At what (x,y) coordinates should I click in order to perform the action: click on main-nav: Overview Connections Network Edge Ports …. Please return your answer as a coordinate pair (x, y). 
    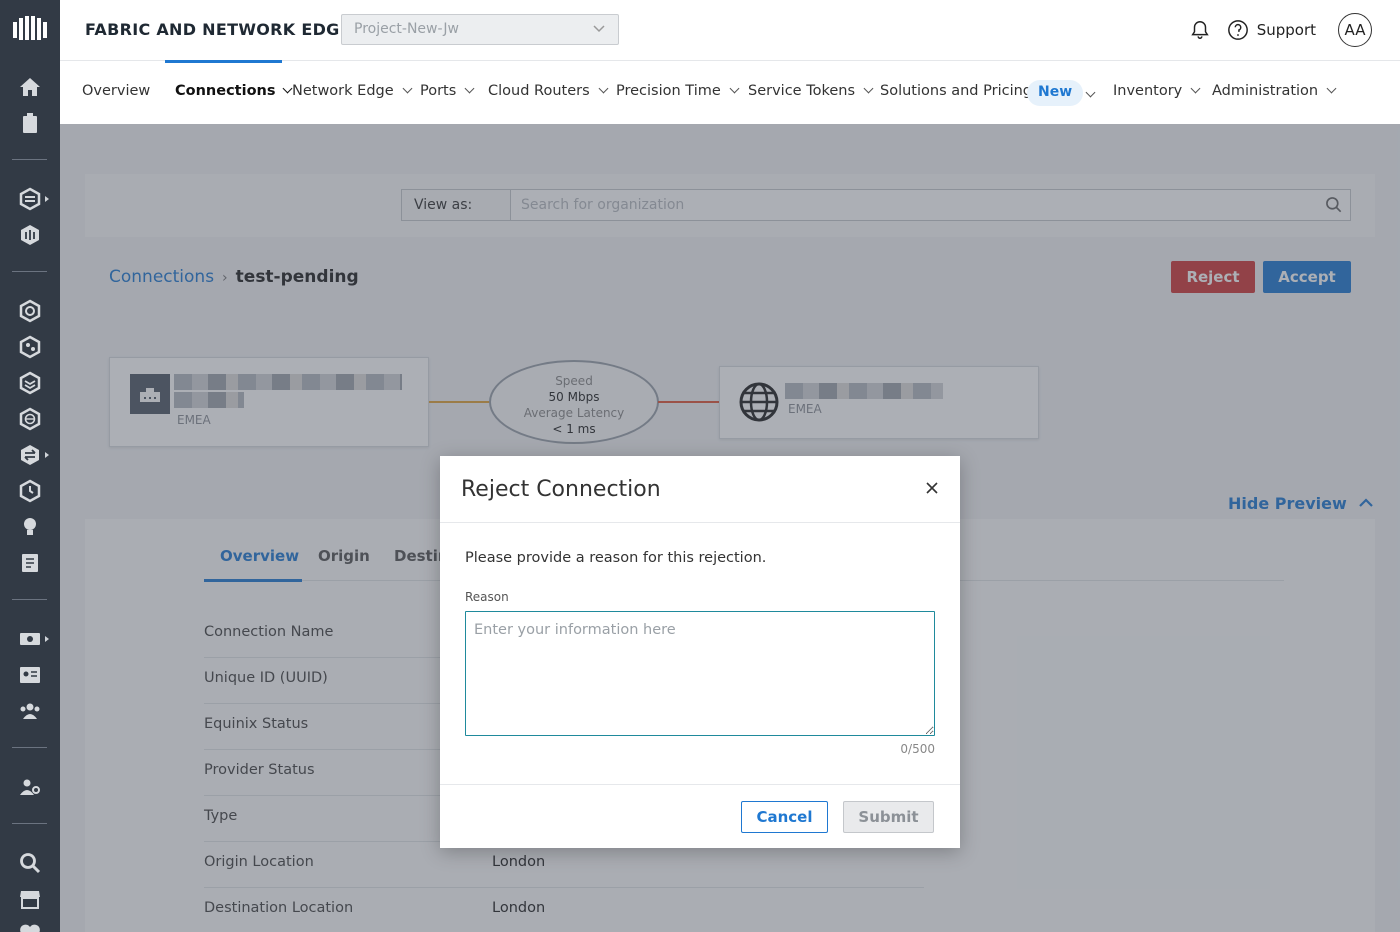
    Looking at the image, I should click on (730, 92).